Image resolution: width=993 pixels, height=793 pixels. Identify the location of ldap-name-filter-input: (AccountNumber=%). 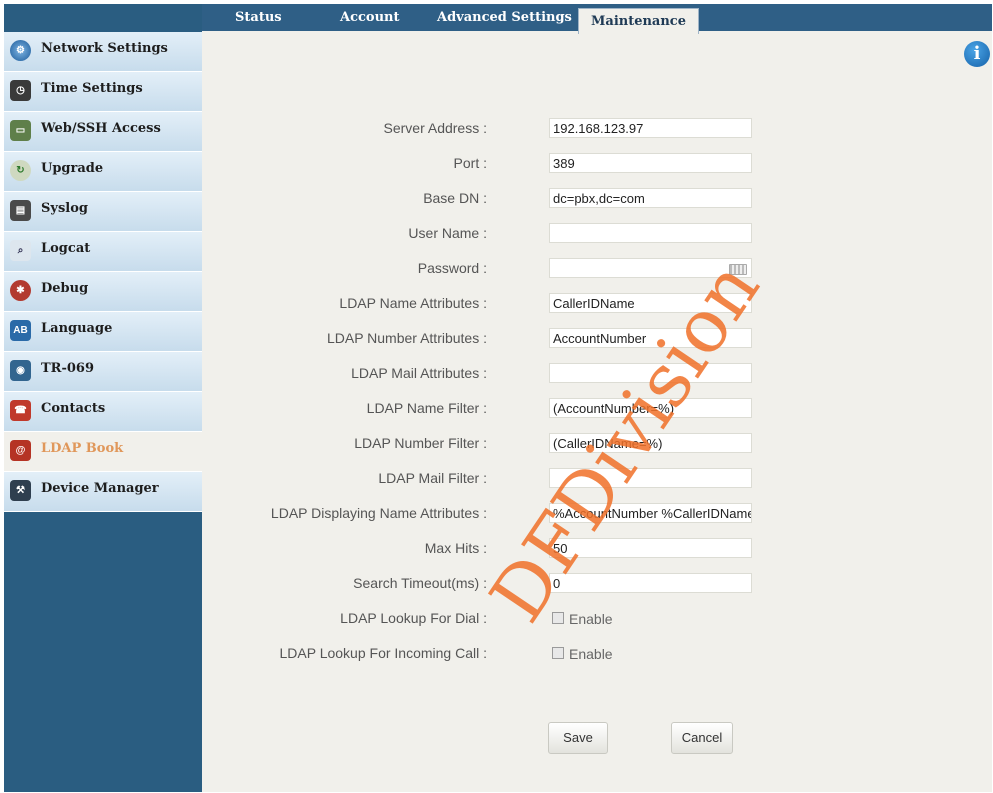
(650, 408).